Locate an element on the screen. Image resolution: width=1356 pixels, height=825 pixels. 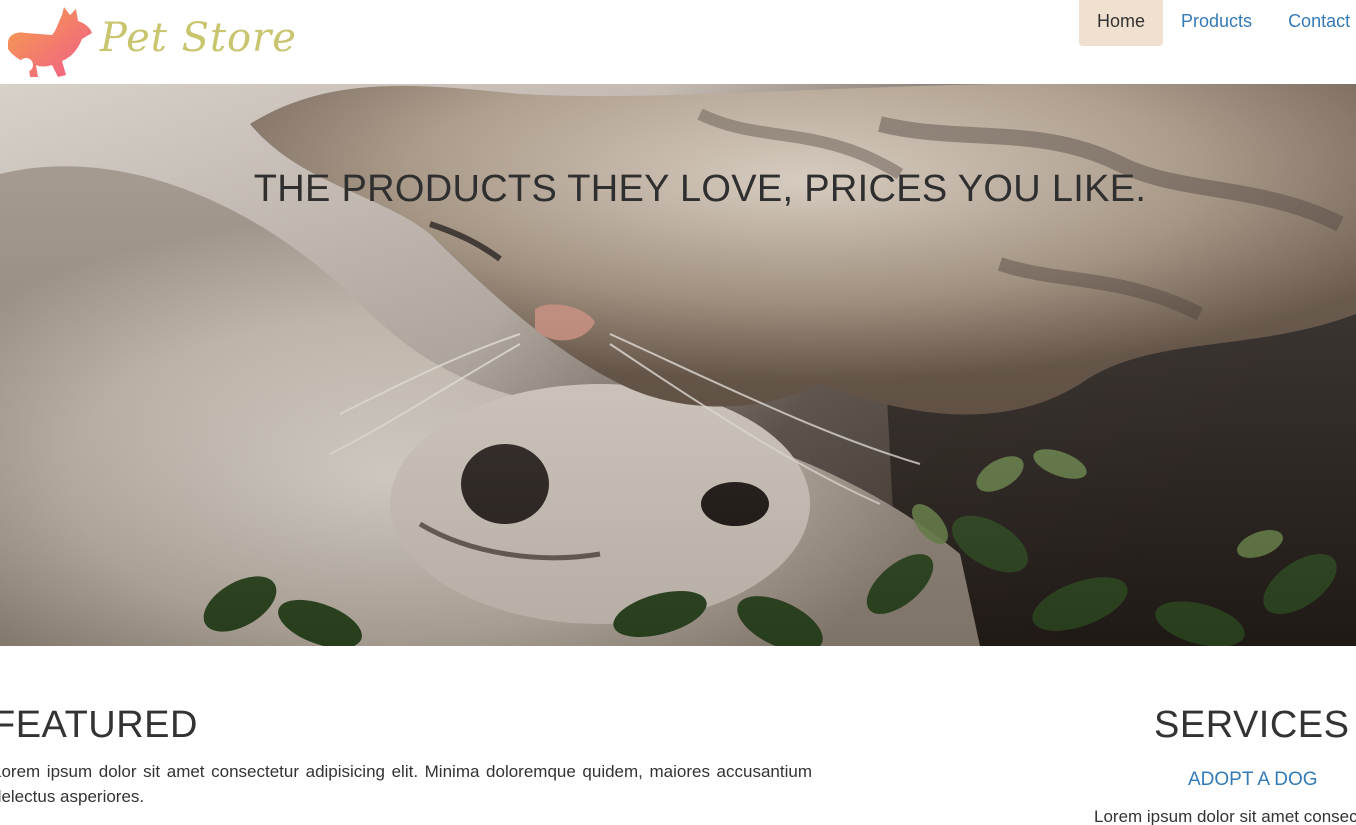
nav-menu: Home Products Contact is located at coordinates (1217, 23).